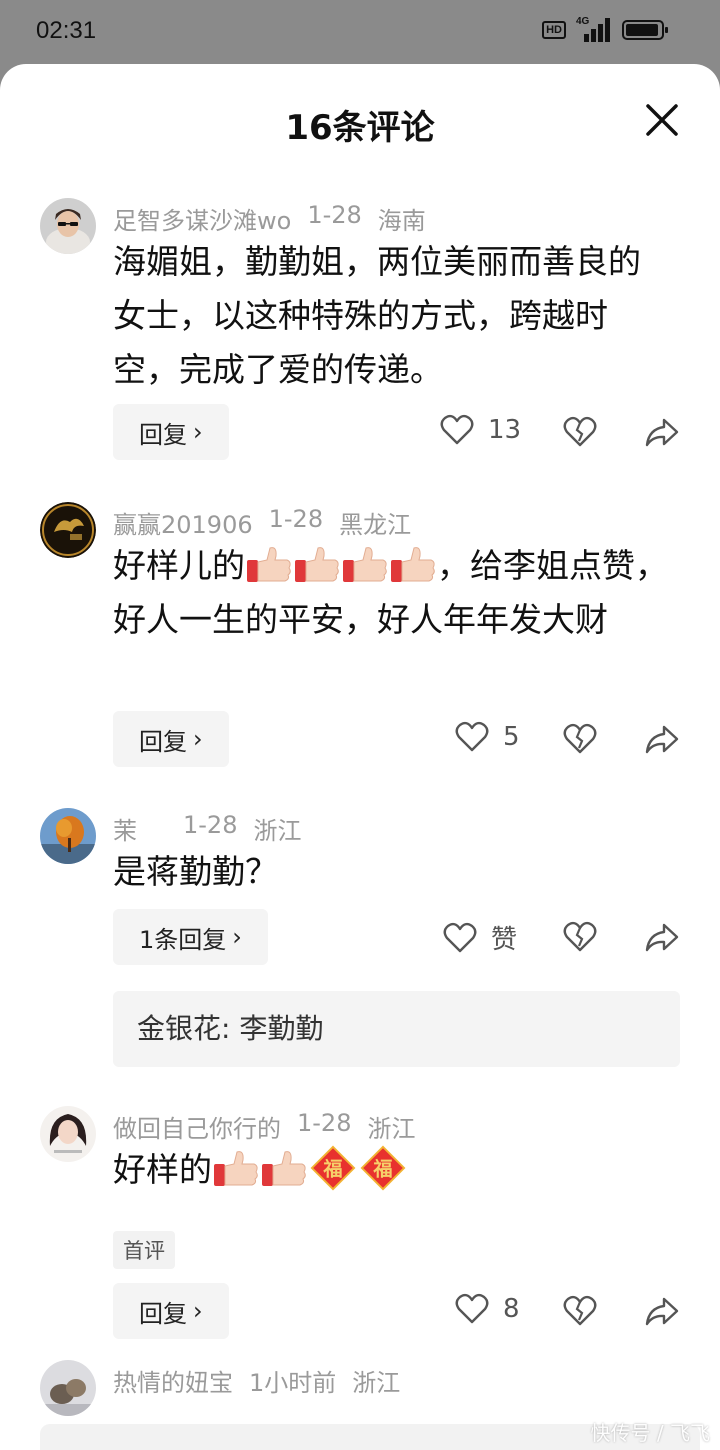 The width and height of the screenshot is (720, 1450). What do you see at coordinates (190, 937) in the screenshot?
I see `replies-button: 1条回复 ›` at bounding box center [190, 937].